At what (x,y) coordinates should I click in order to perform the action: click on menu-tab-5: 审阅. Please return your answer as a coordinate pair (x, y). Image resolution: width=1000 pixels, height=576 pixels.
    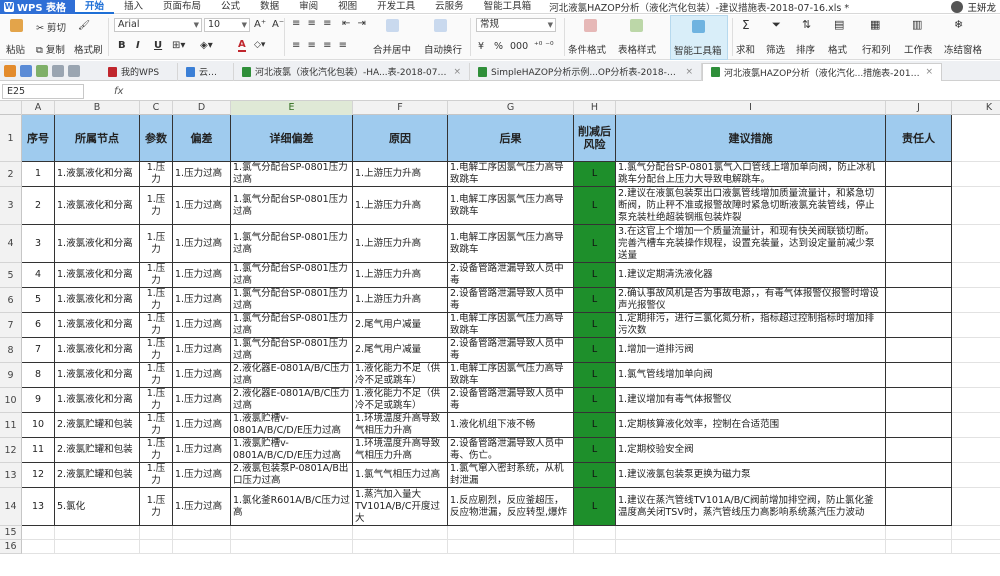
    Looking at the image, I should click on (308, 7).